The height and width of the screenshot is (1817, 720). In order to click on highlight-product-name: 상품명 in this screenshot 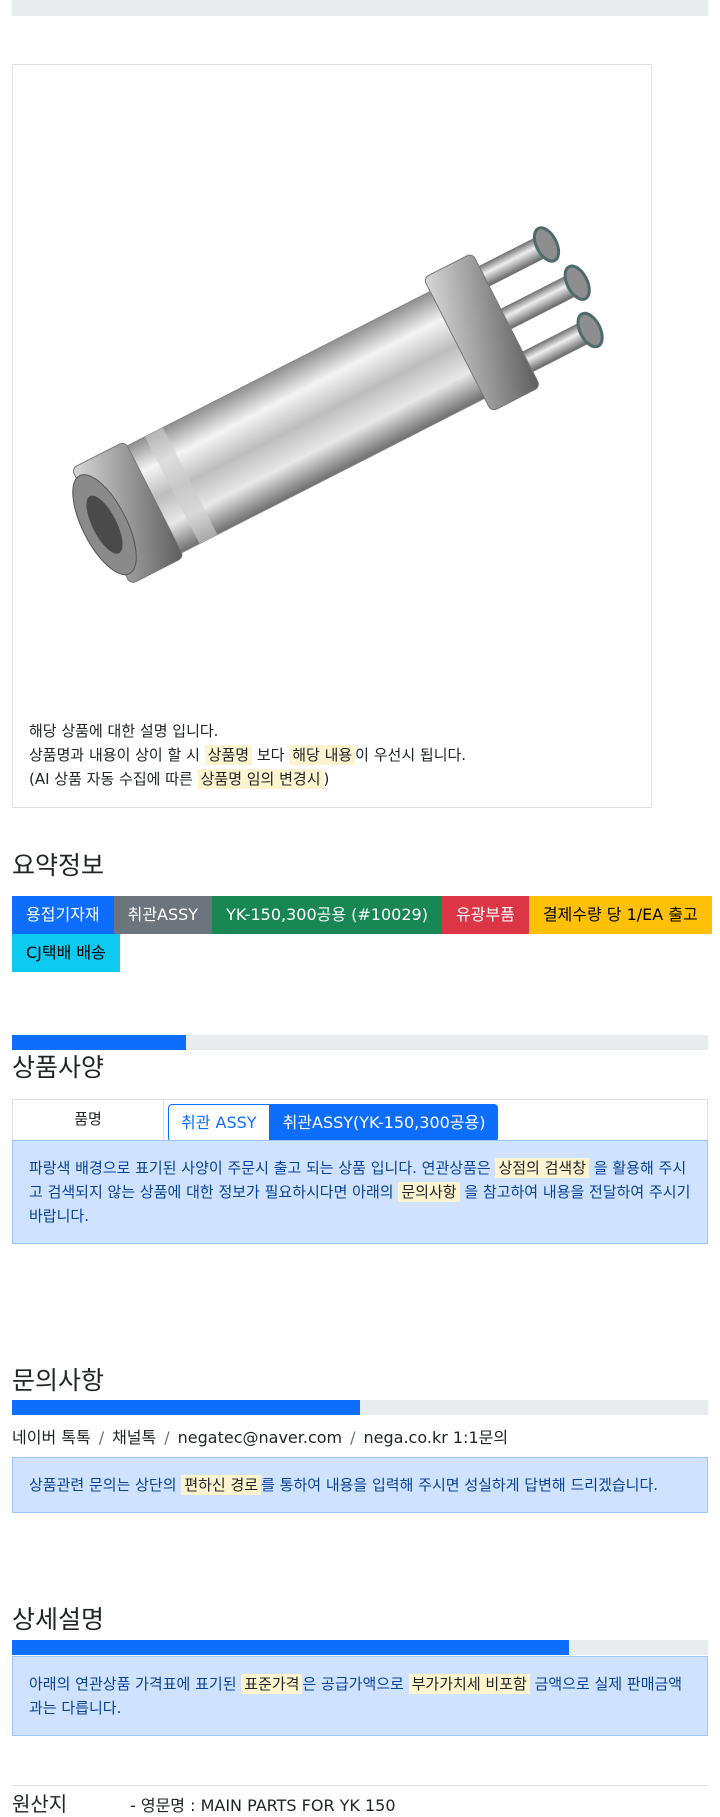, I will do `click(228, 755)`.